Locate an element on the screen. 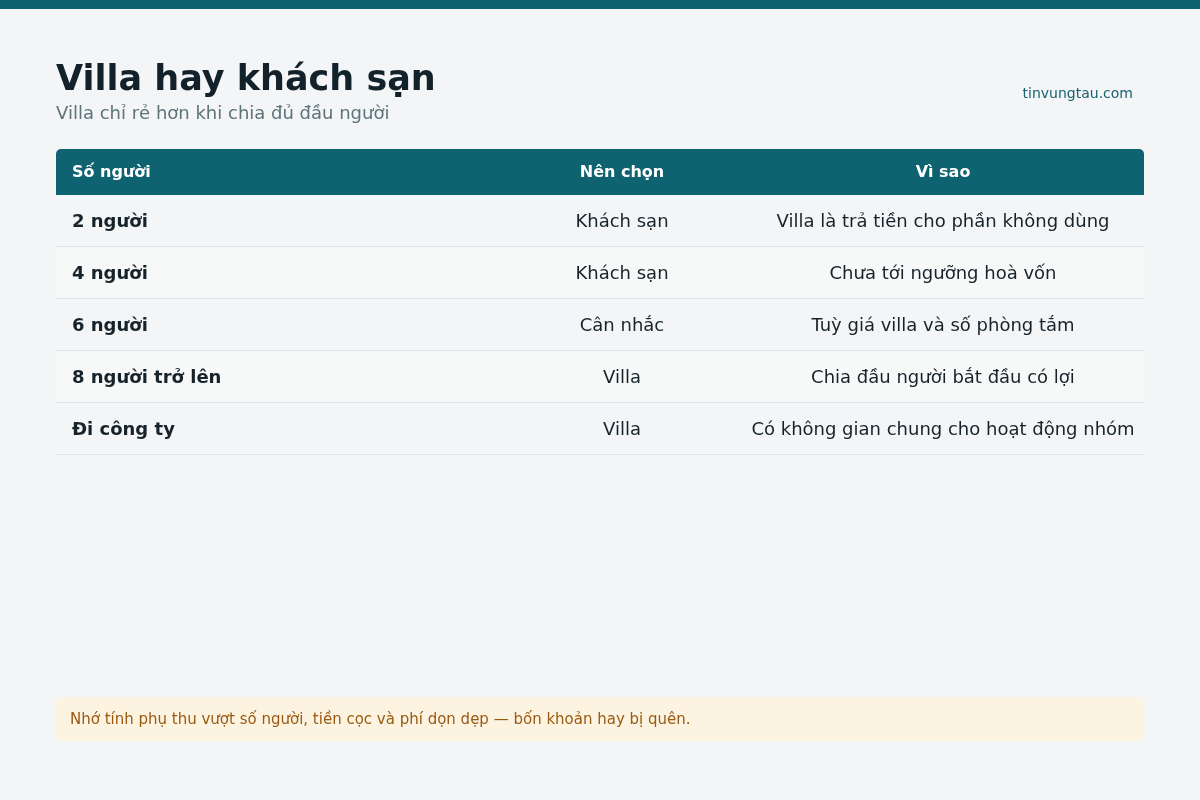 The image size is (1200, 800). table-cell: 4 người is located at coordinates (110, 272).